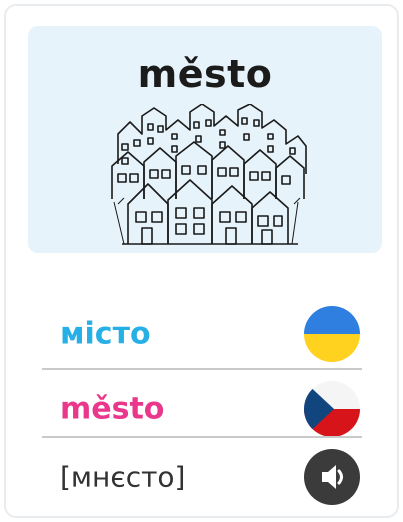 This screenshot has width=403, height=522. What do you see at coordinates (201, 409) in the screenshot?
I see `czech-word-row: město` at bounding box center [201, 409].